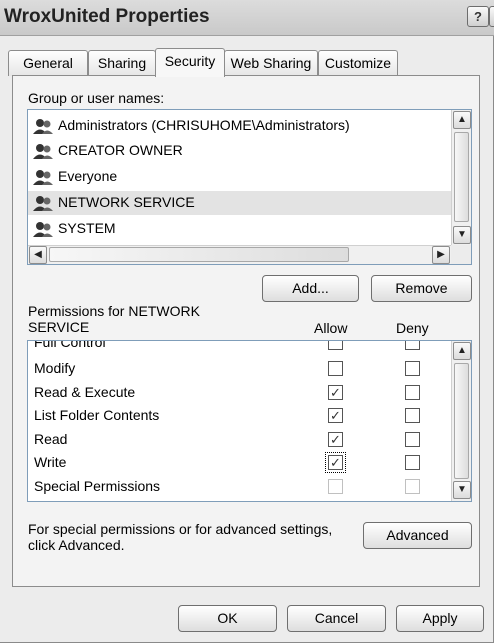 Image resolution: width=494 pixels, height=643 pixels. Describe the element at coordinates (461, 254) in the screenshot. I see `scrollbar-corner` at that location.